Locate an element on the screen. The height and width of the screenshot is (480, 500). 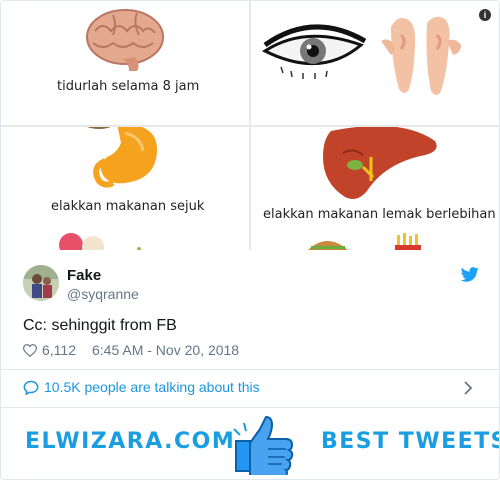
twitter-bird-icon is located at coordinates (470, 274).